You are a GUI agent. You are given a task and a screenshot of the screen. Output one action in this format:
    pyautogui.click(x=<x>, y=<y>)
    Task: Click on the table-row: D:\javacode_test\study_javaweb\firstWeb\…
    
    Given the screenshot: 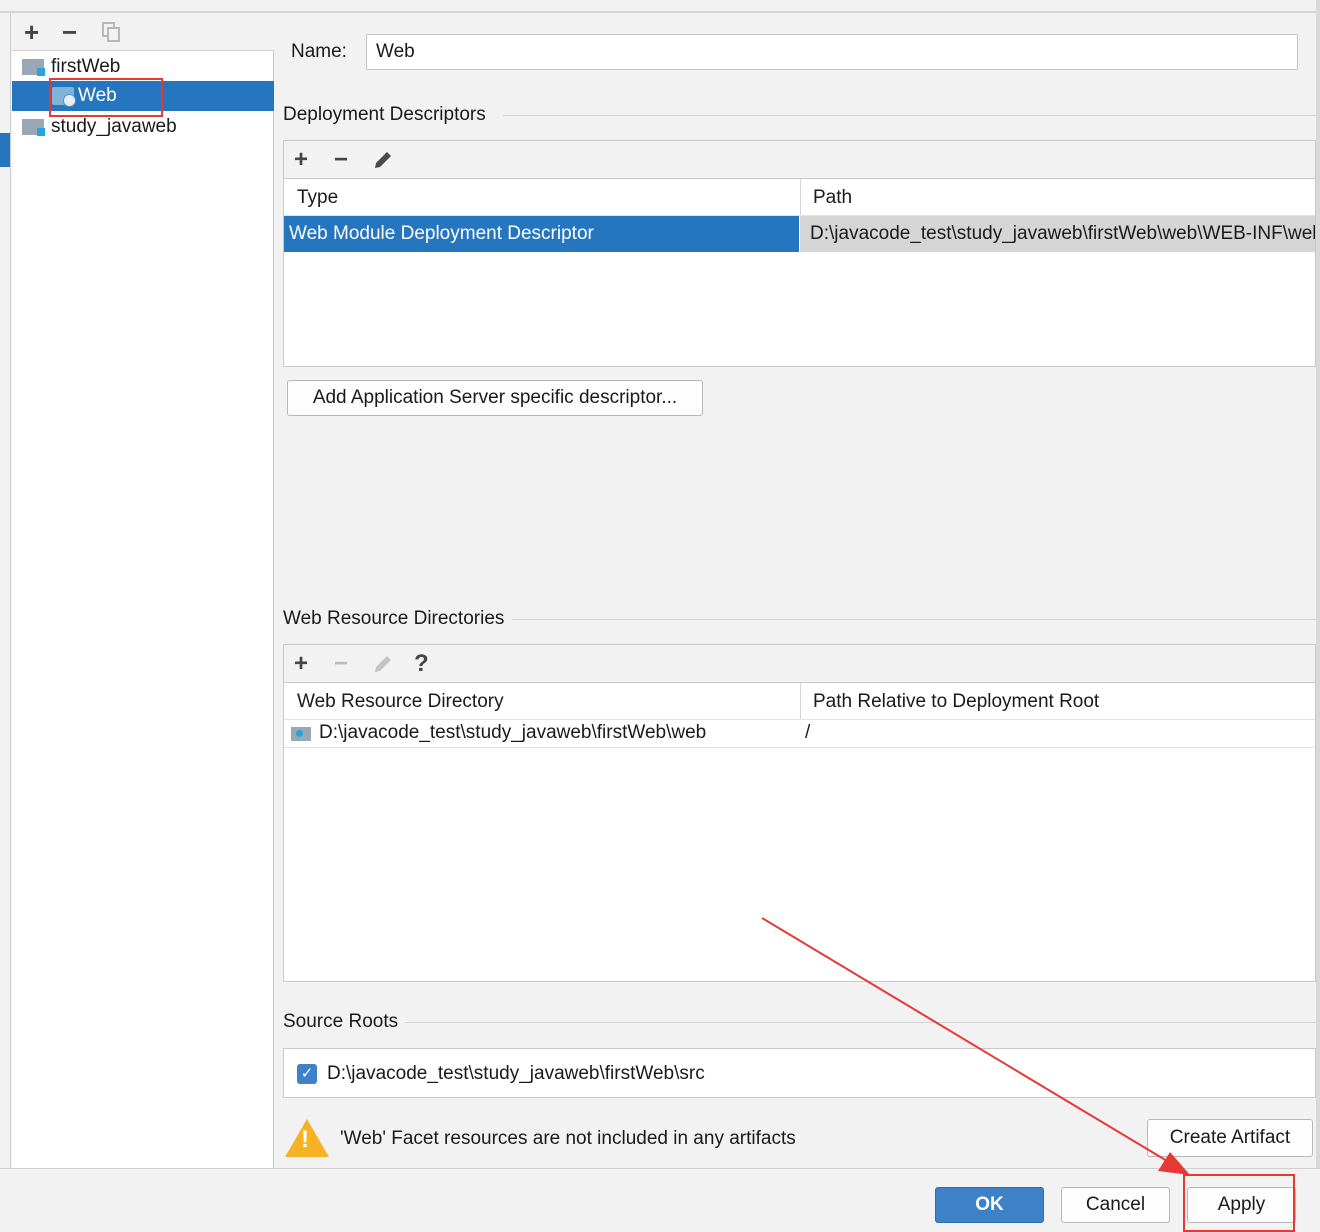 What is the action you would take?
    pyautogui.click(x=799, y=733)
    